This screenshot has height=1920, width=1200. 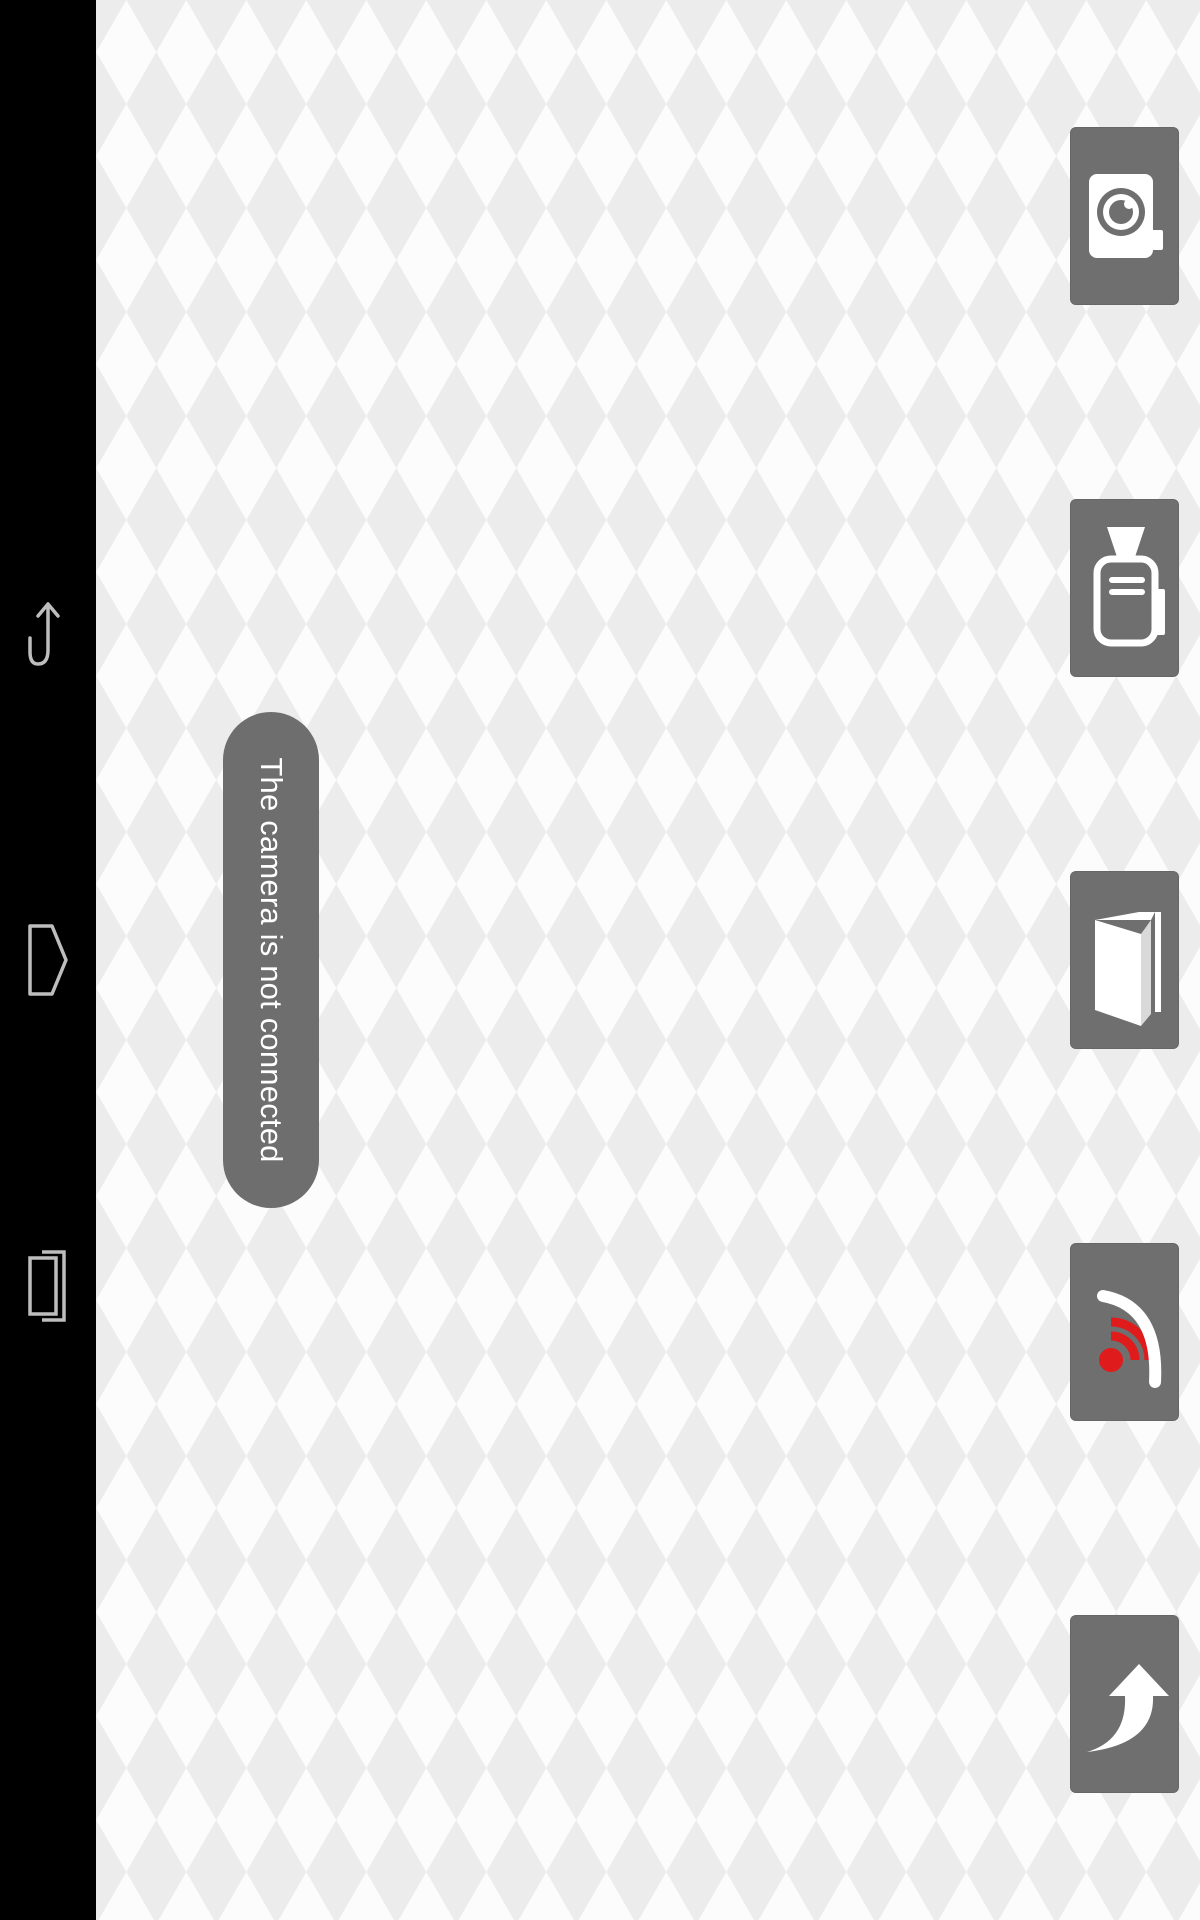 I want to click on remote-control-button, so click(x=1124, y=588).